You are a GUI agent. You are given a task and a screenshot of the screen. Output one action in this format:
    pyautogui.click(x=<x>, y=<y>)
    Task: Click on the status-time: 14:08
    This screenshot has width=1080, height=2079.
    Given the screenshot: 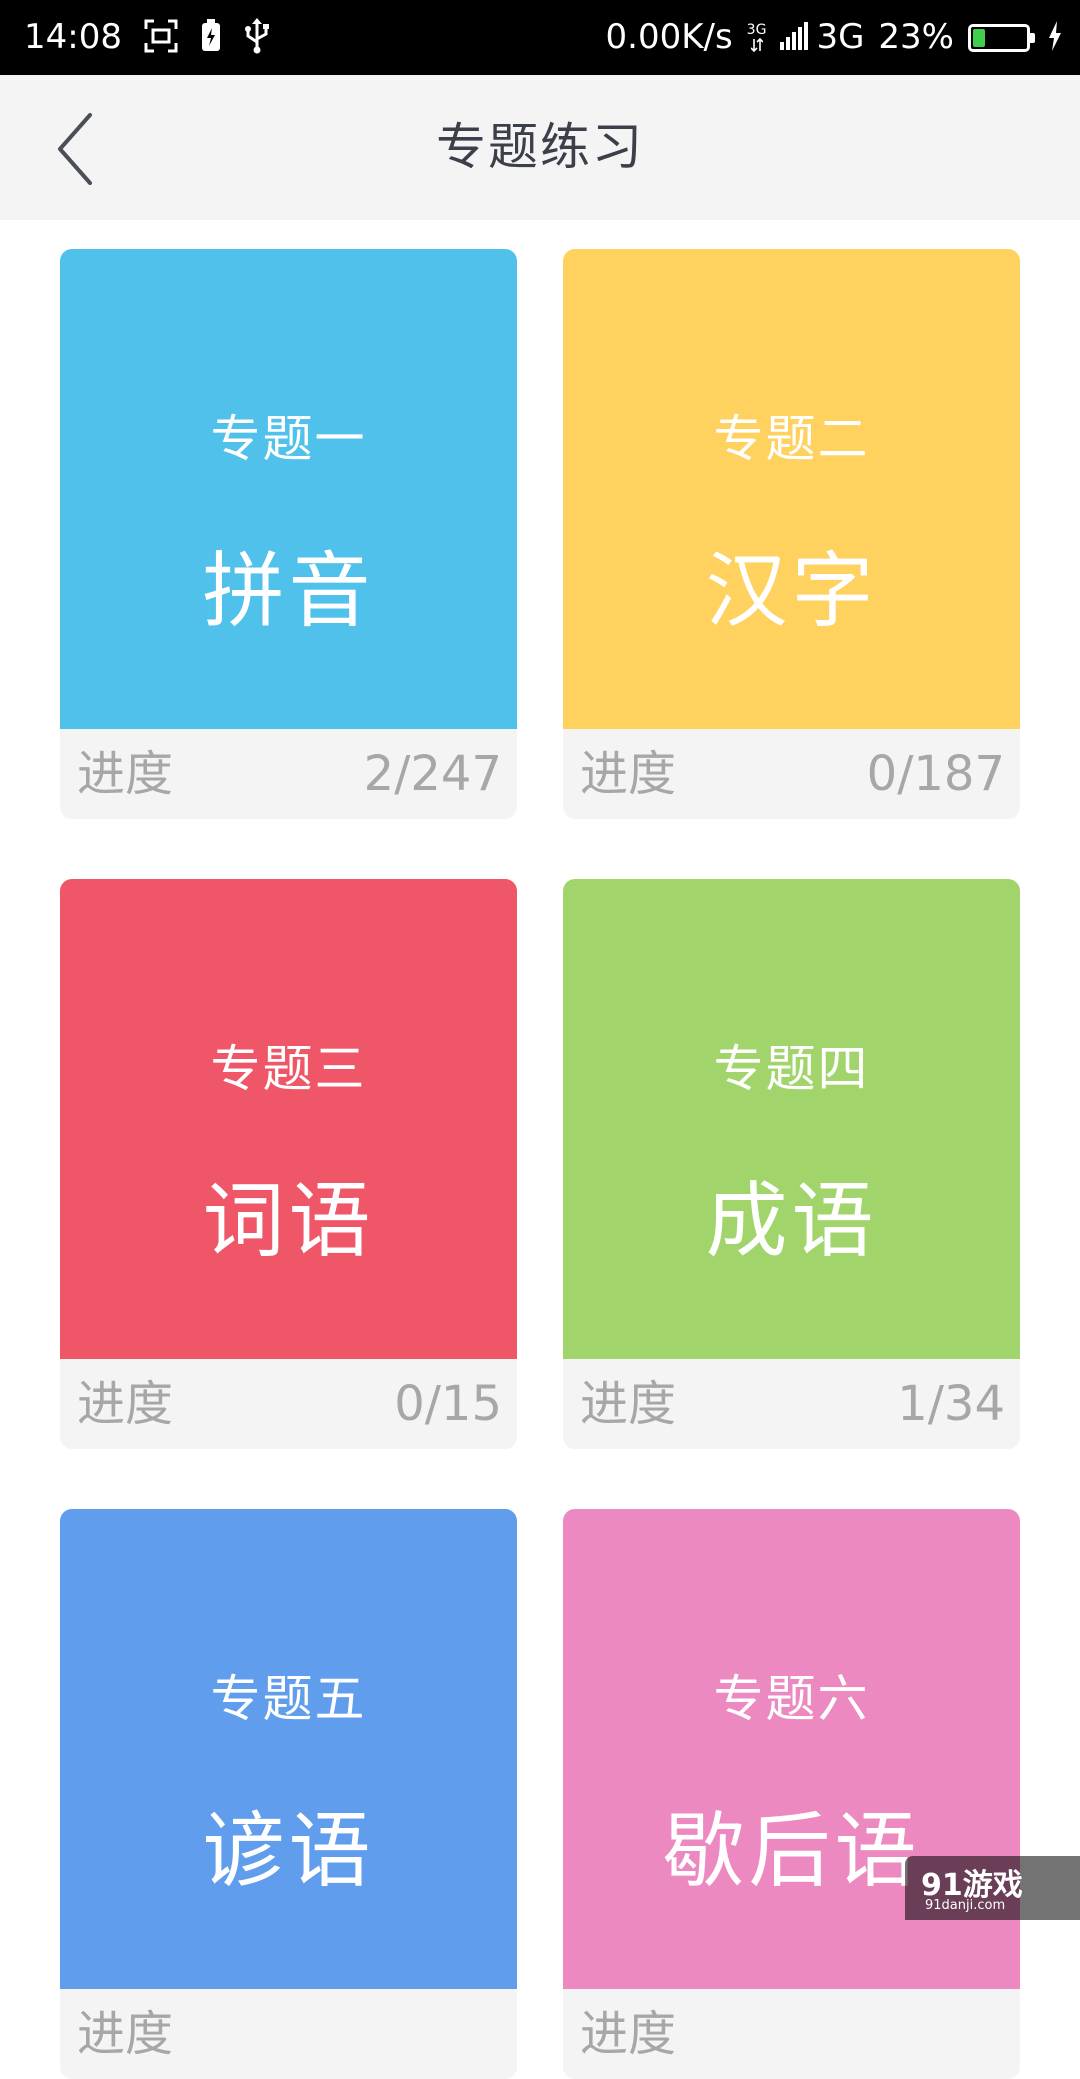 What is the action you would take?
    pyautogui.click(x=73, y=37)
    